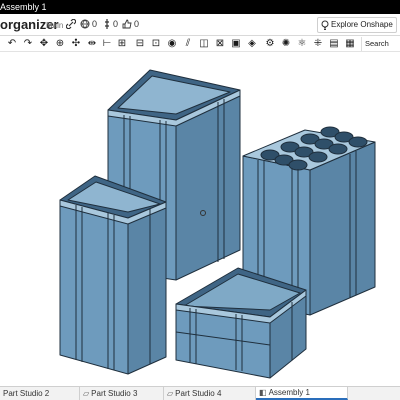 The width and height of the screenshot is (400, 400). I want to click on insert-icon: ✥, so click(44, 44).